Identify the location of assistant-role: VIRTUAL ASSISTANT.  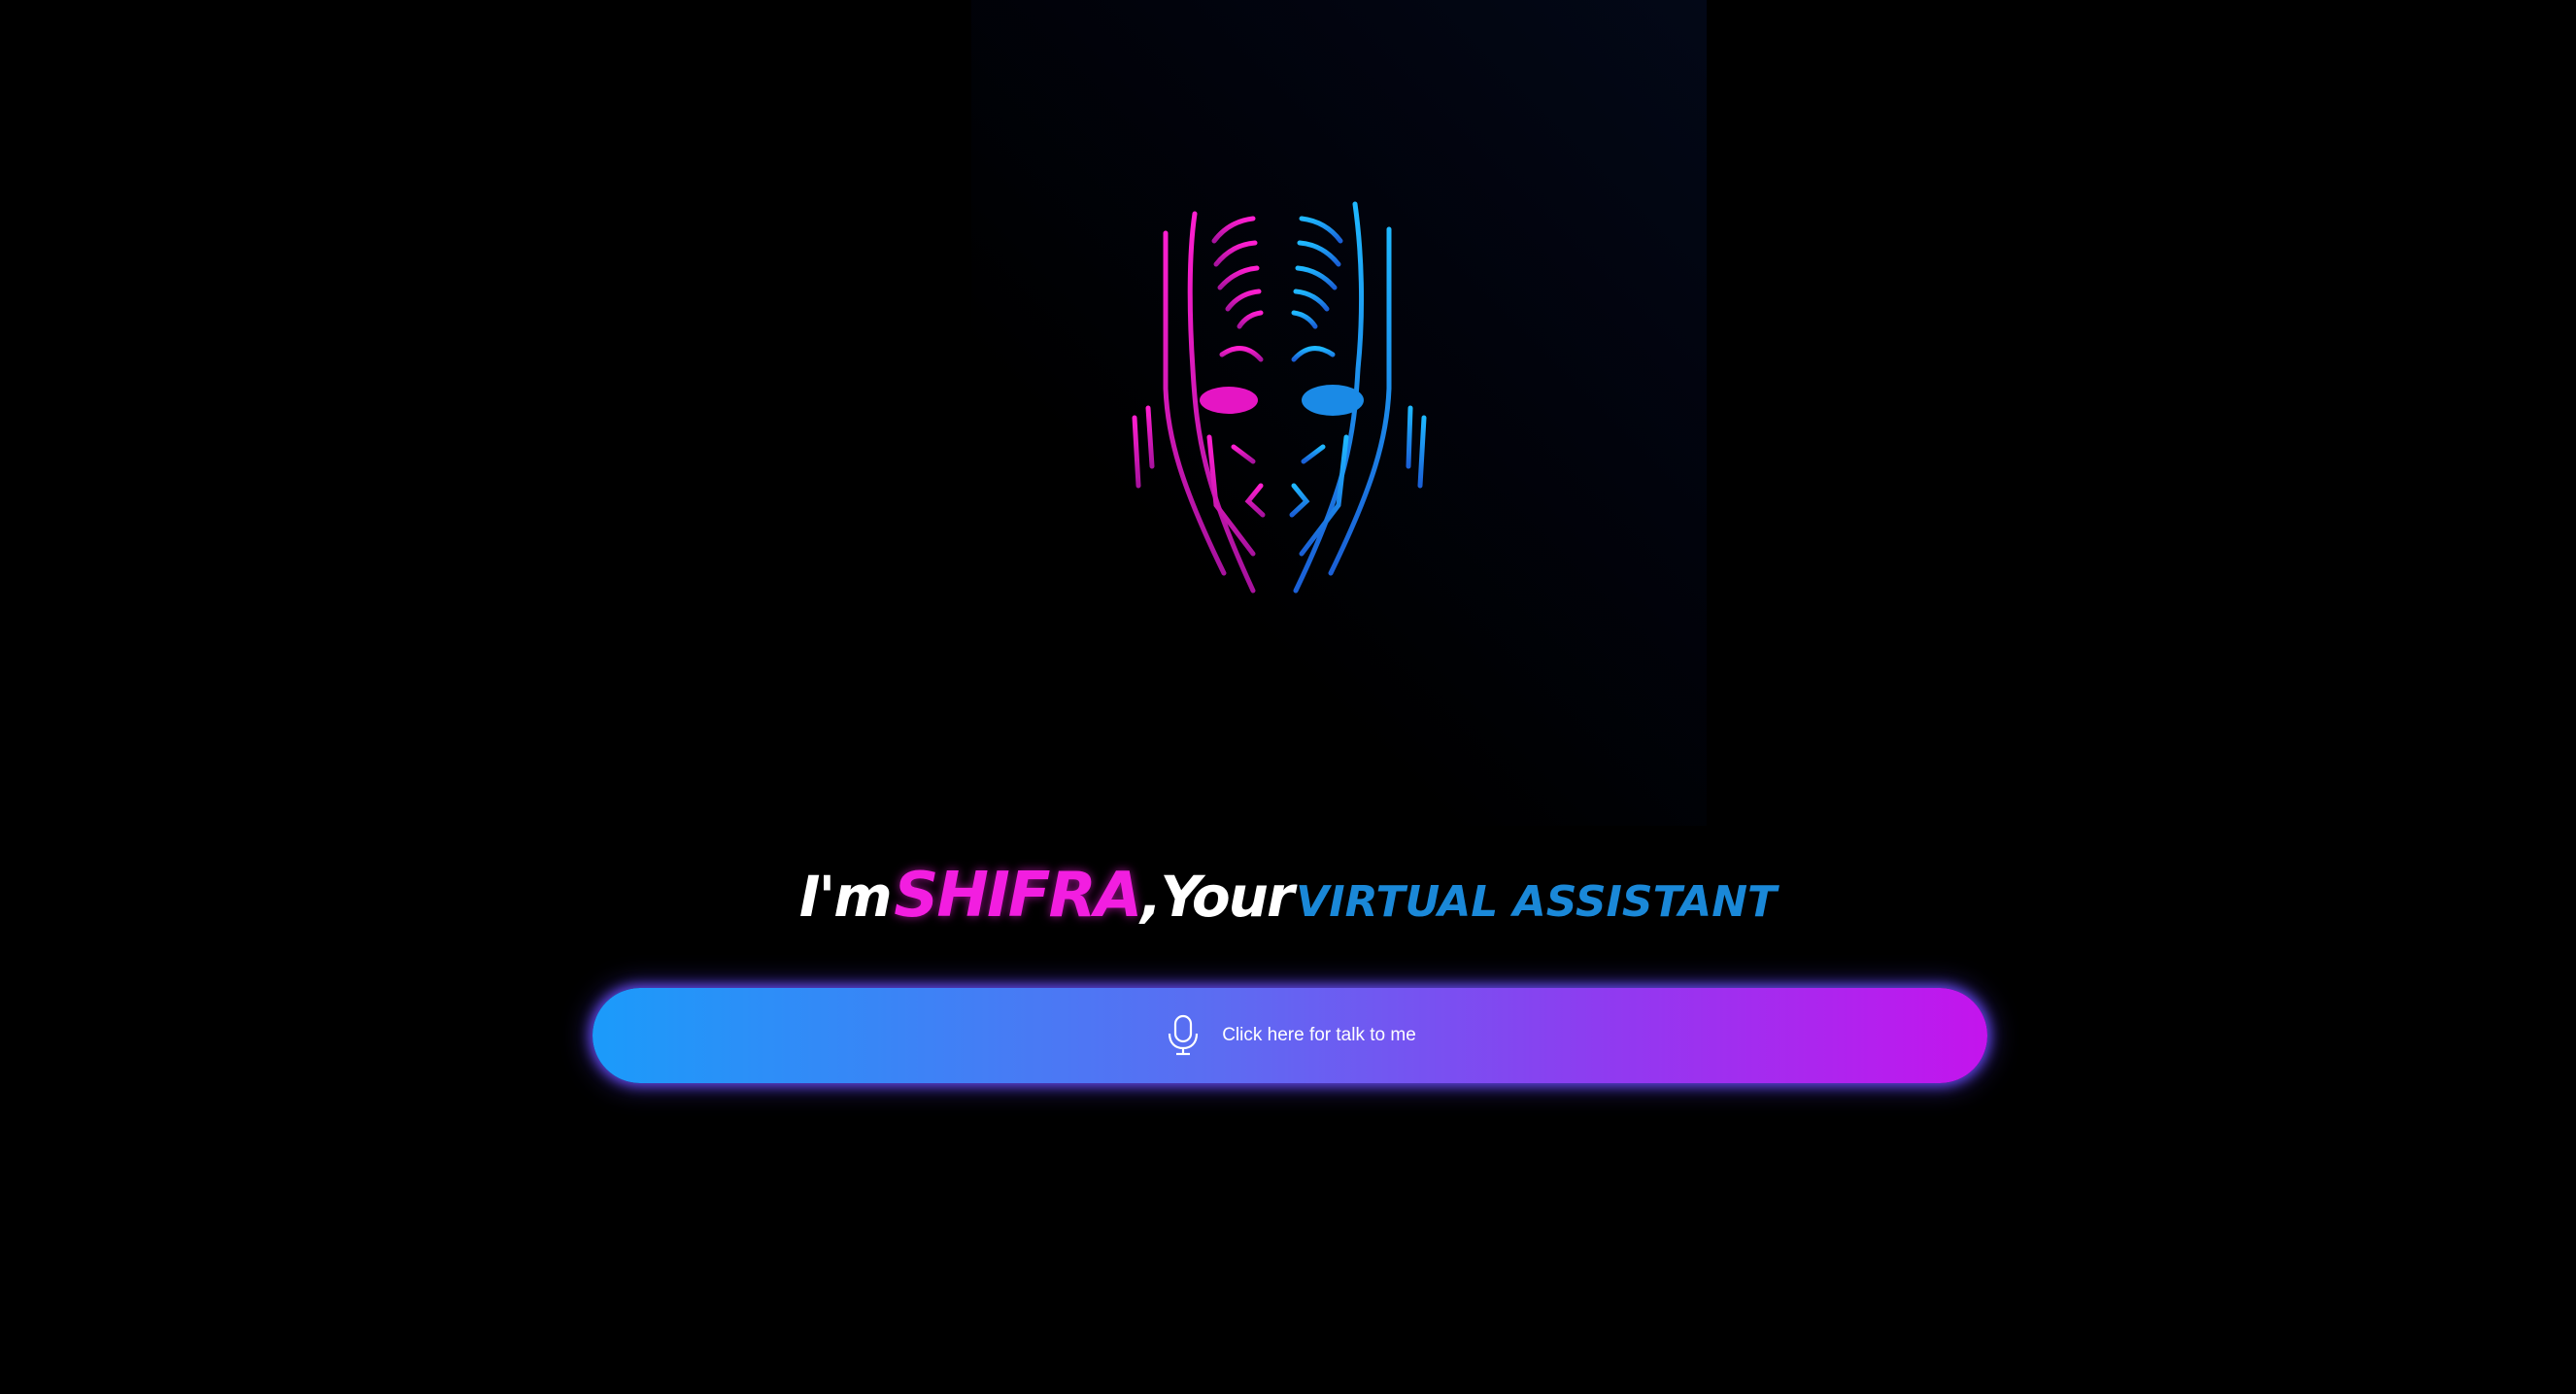
(1537, 902).